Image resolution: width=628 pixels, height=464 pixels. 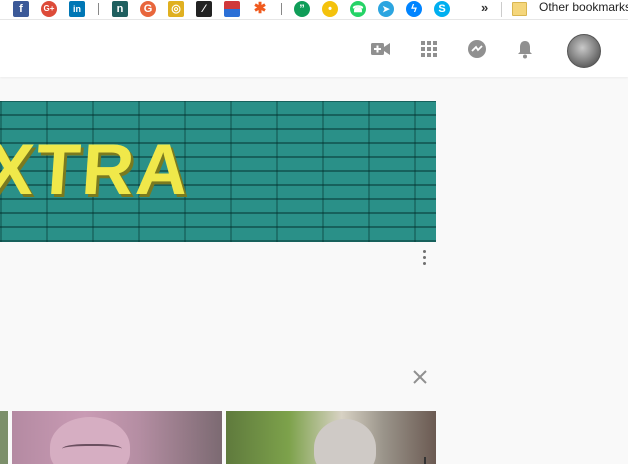 I want to click on google-plus-icon: G+, so click(x=49, y=9).